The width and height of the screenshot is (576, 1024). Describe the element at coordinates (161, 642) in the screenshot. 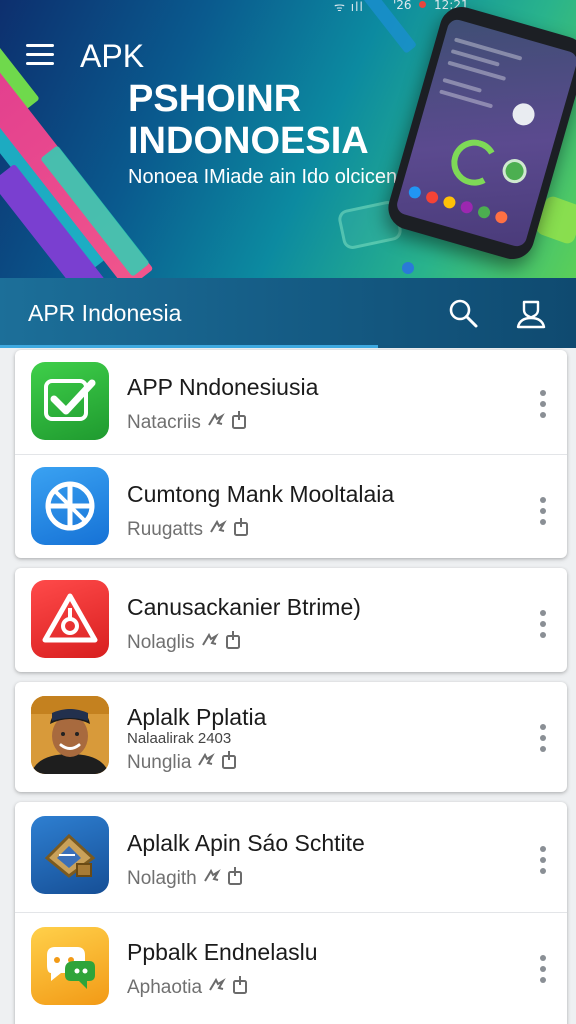

I see `app-developer: Nolaglis` at that location.